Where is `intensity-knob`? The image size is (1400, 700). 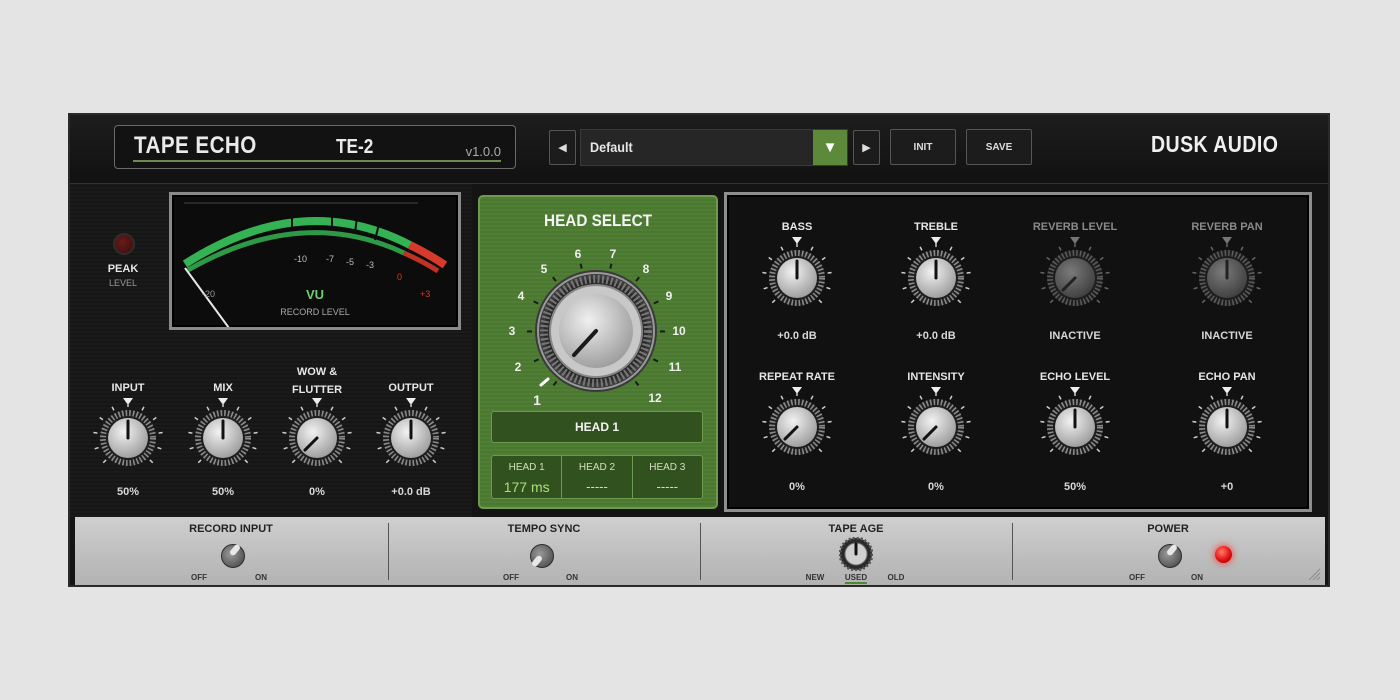
intensity-knob is located at coordinates (936, 427).